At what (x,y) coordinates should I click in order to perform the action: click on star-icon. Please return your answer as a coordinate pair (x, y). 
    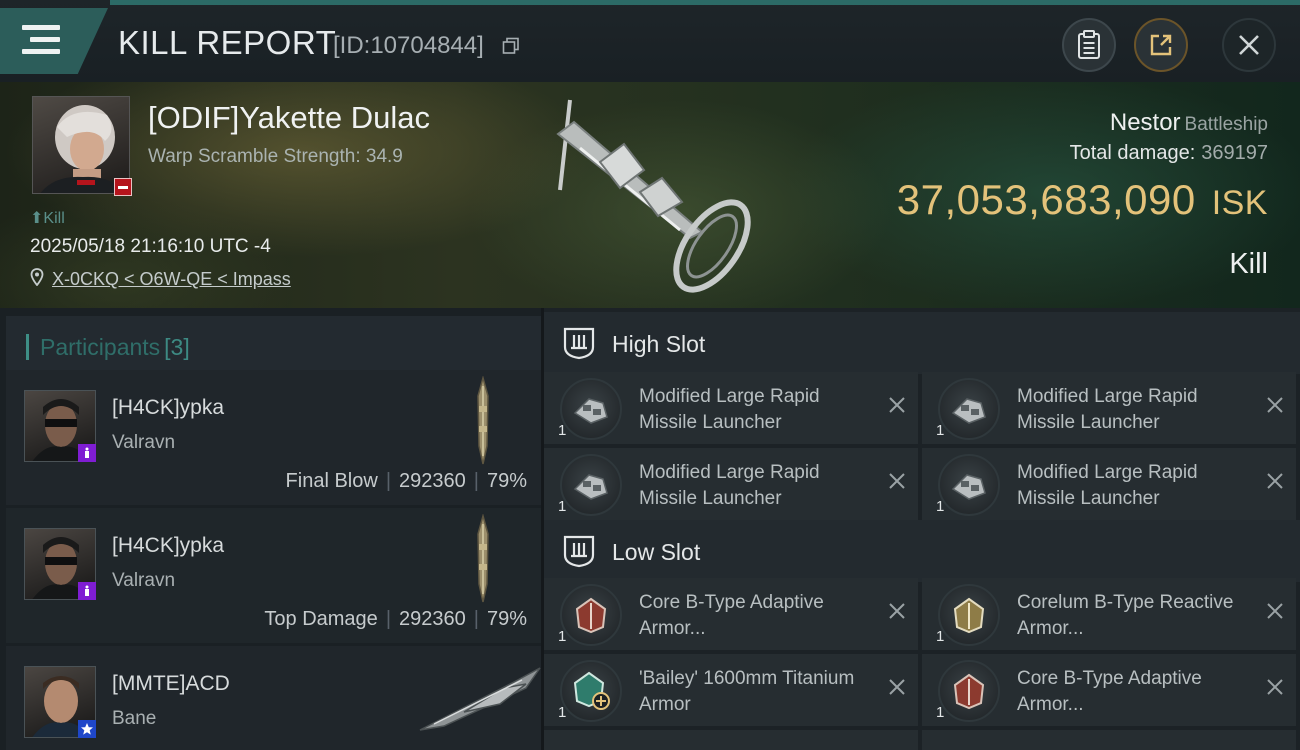
    Looking at the image, I should click on (87, 729).